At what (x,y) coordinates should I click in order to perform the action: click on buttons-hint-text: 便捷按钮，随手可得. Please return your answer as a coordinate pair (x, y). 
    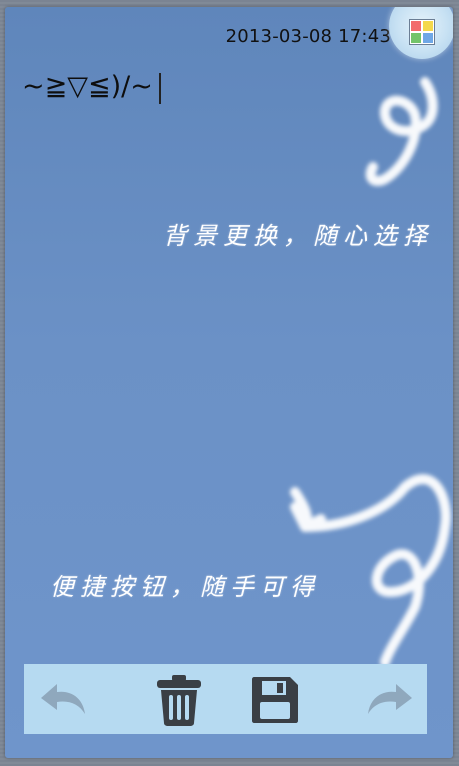
    Looking at the image, I should click on (185, 587).